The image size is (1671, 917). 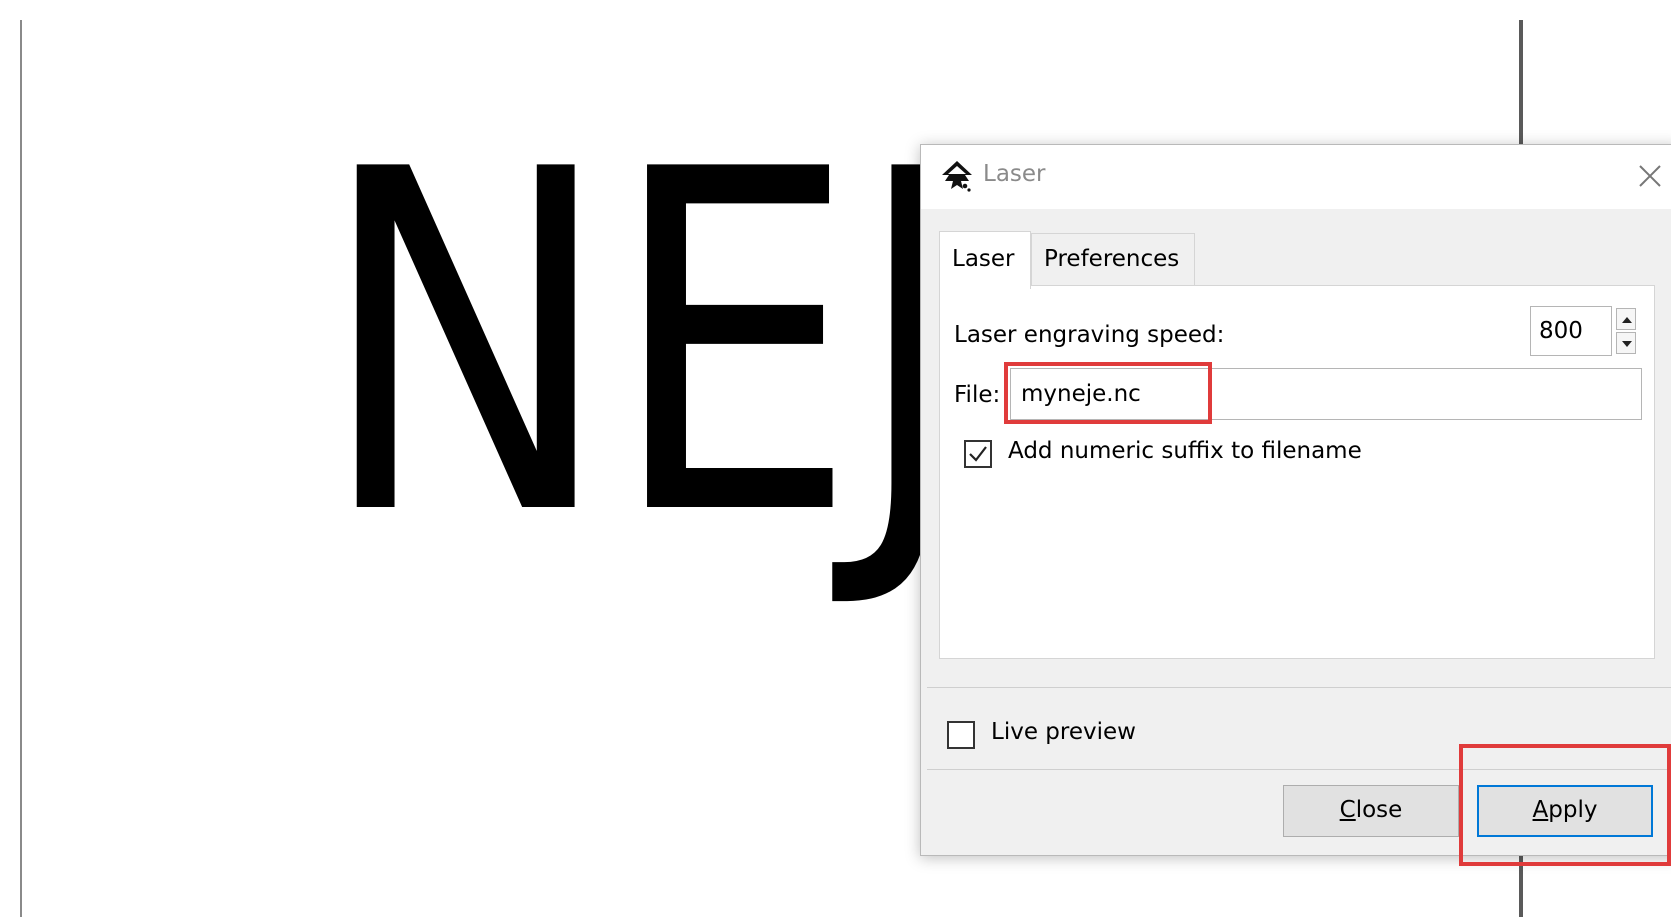 I want to click on close-mnemonic: C, so click(x=1347, y=810).